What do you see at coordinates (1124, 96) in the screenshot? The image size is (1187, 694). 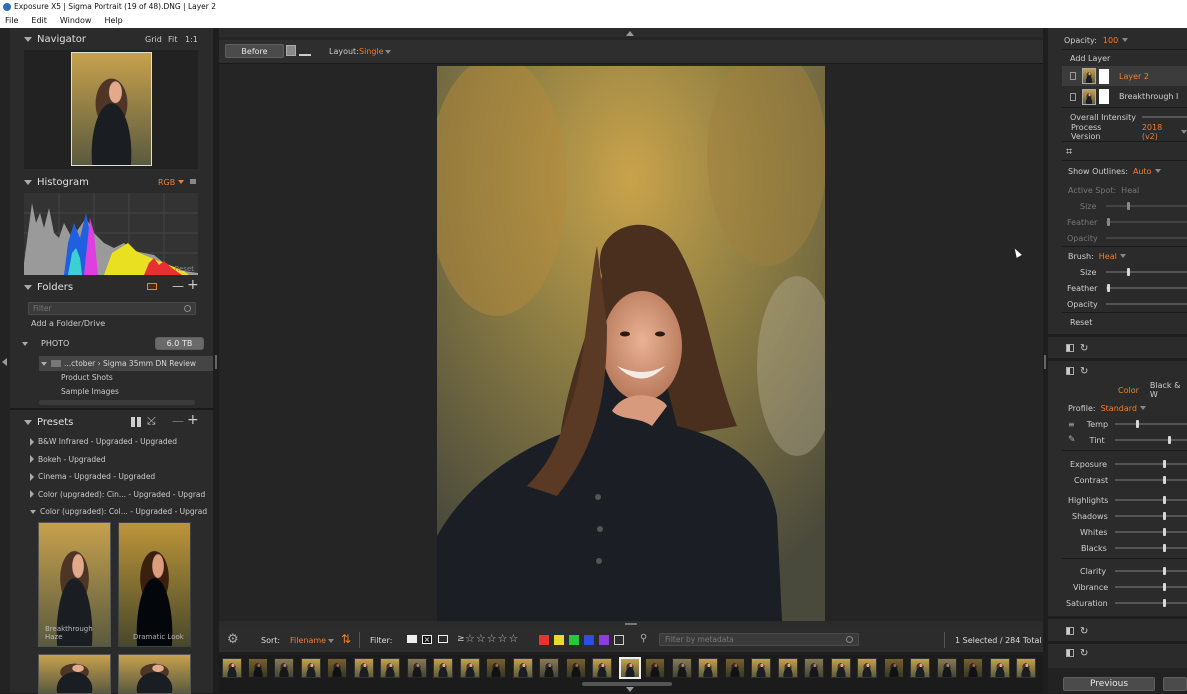 I see `layer-row: Breakthrough I` at bounding box center [1124, 96].